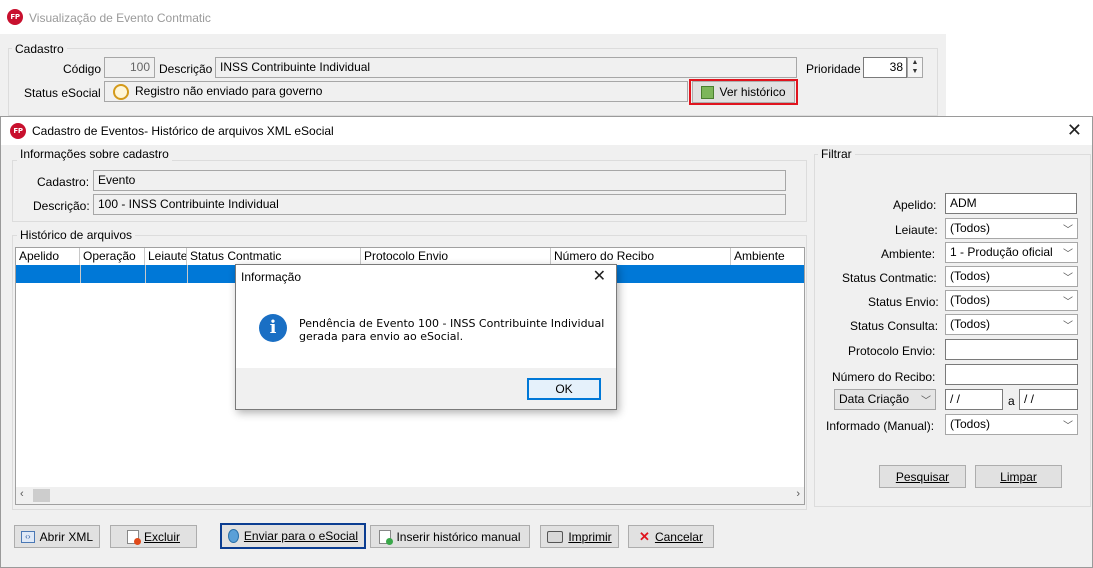  I want to click on printer-icon, so click(555, 536).